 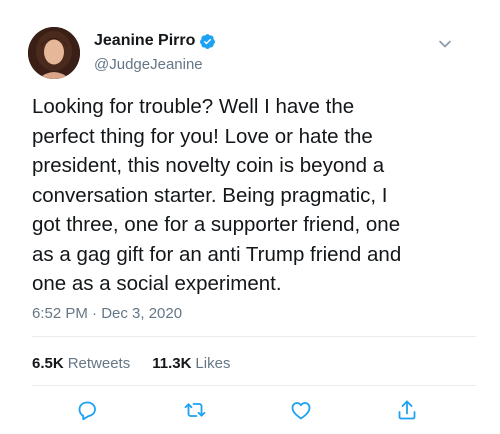 I want to click on retweets-count: 6.5K, so click(x=48, y=363).